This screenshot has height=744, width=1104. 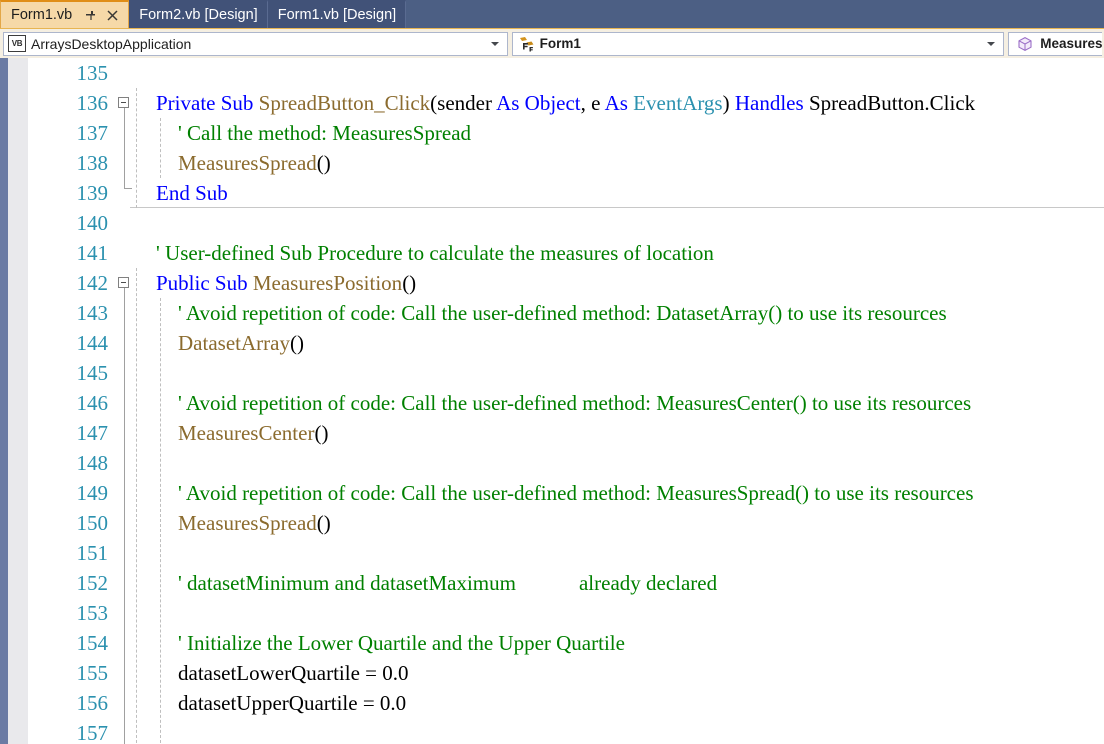 I want to click on line-number: 135, so click(x=92, y=73).